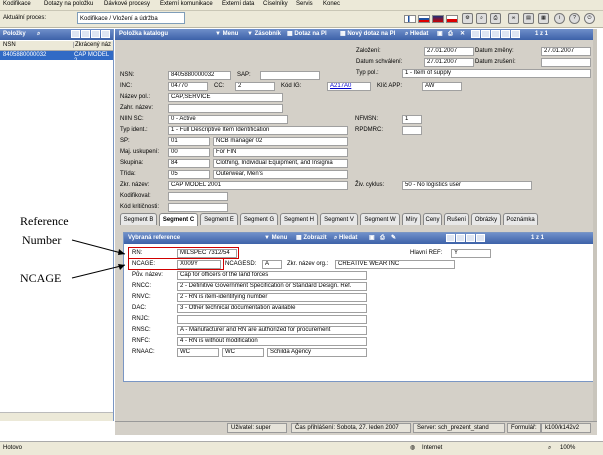  Describe the element at coordinates (226, 34) in the screenshot. I see `catalog-menu-button: ▼ Menu` at that location.